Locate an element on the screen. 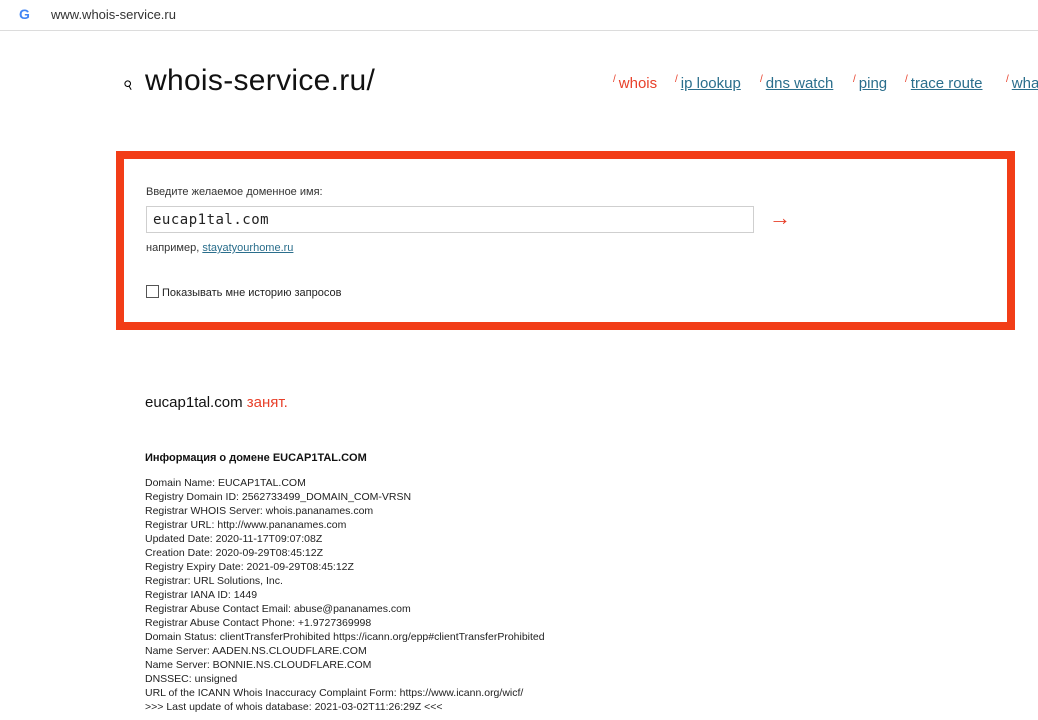  nav-item-ip-lookup: / ip lookup is located at coordinates (708, 83).